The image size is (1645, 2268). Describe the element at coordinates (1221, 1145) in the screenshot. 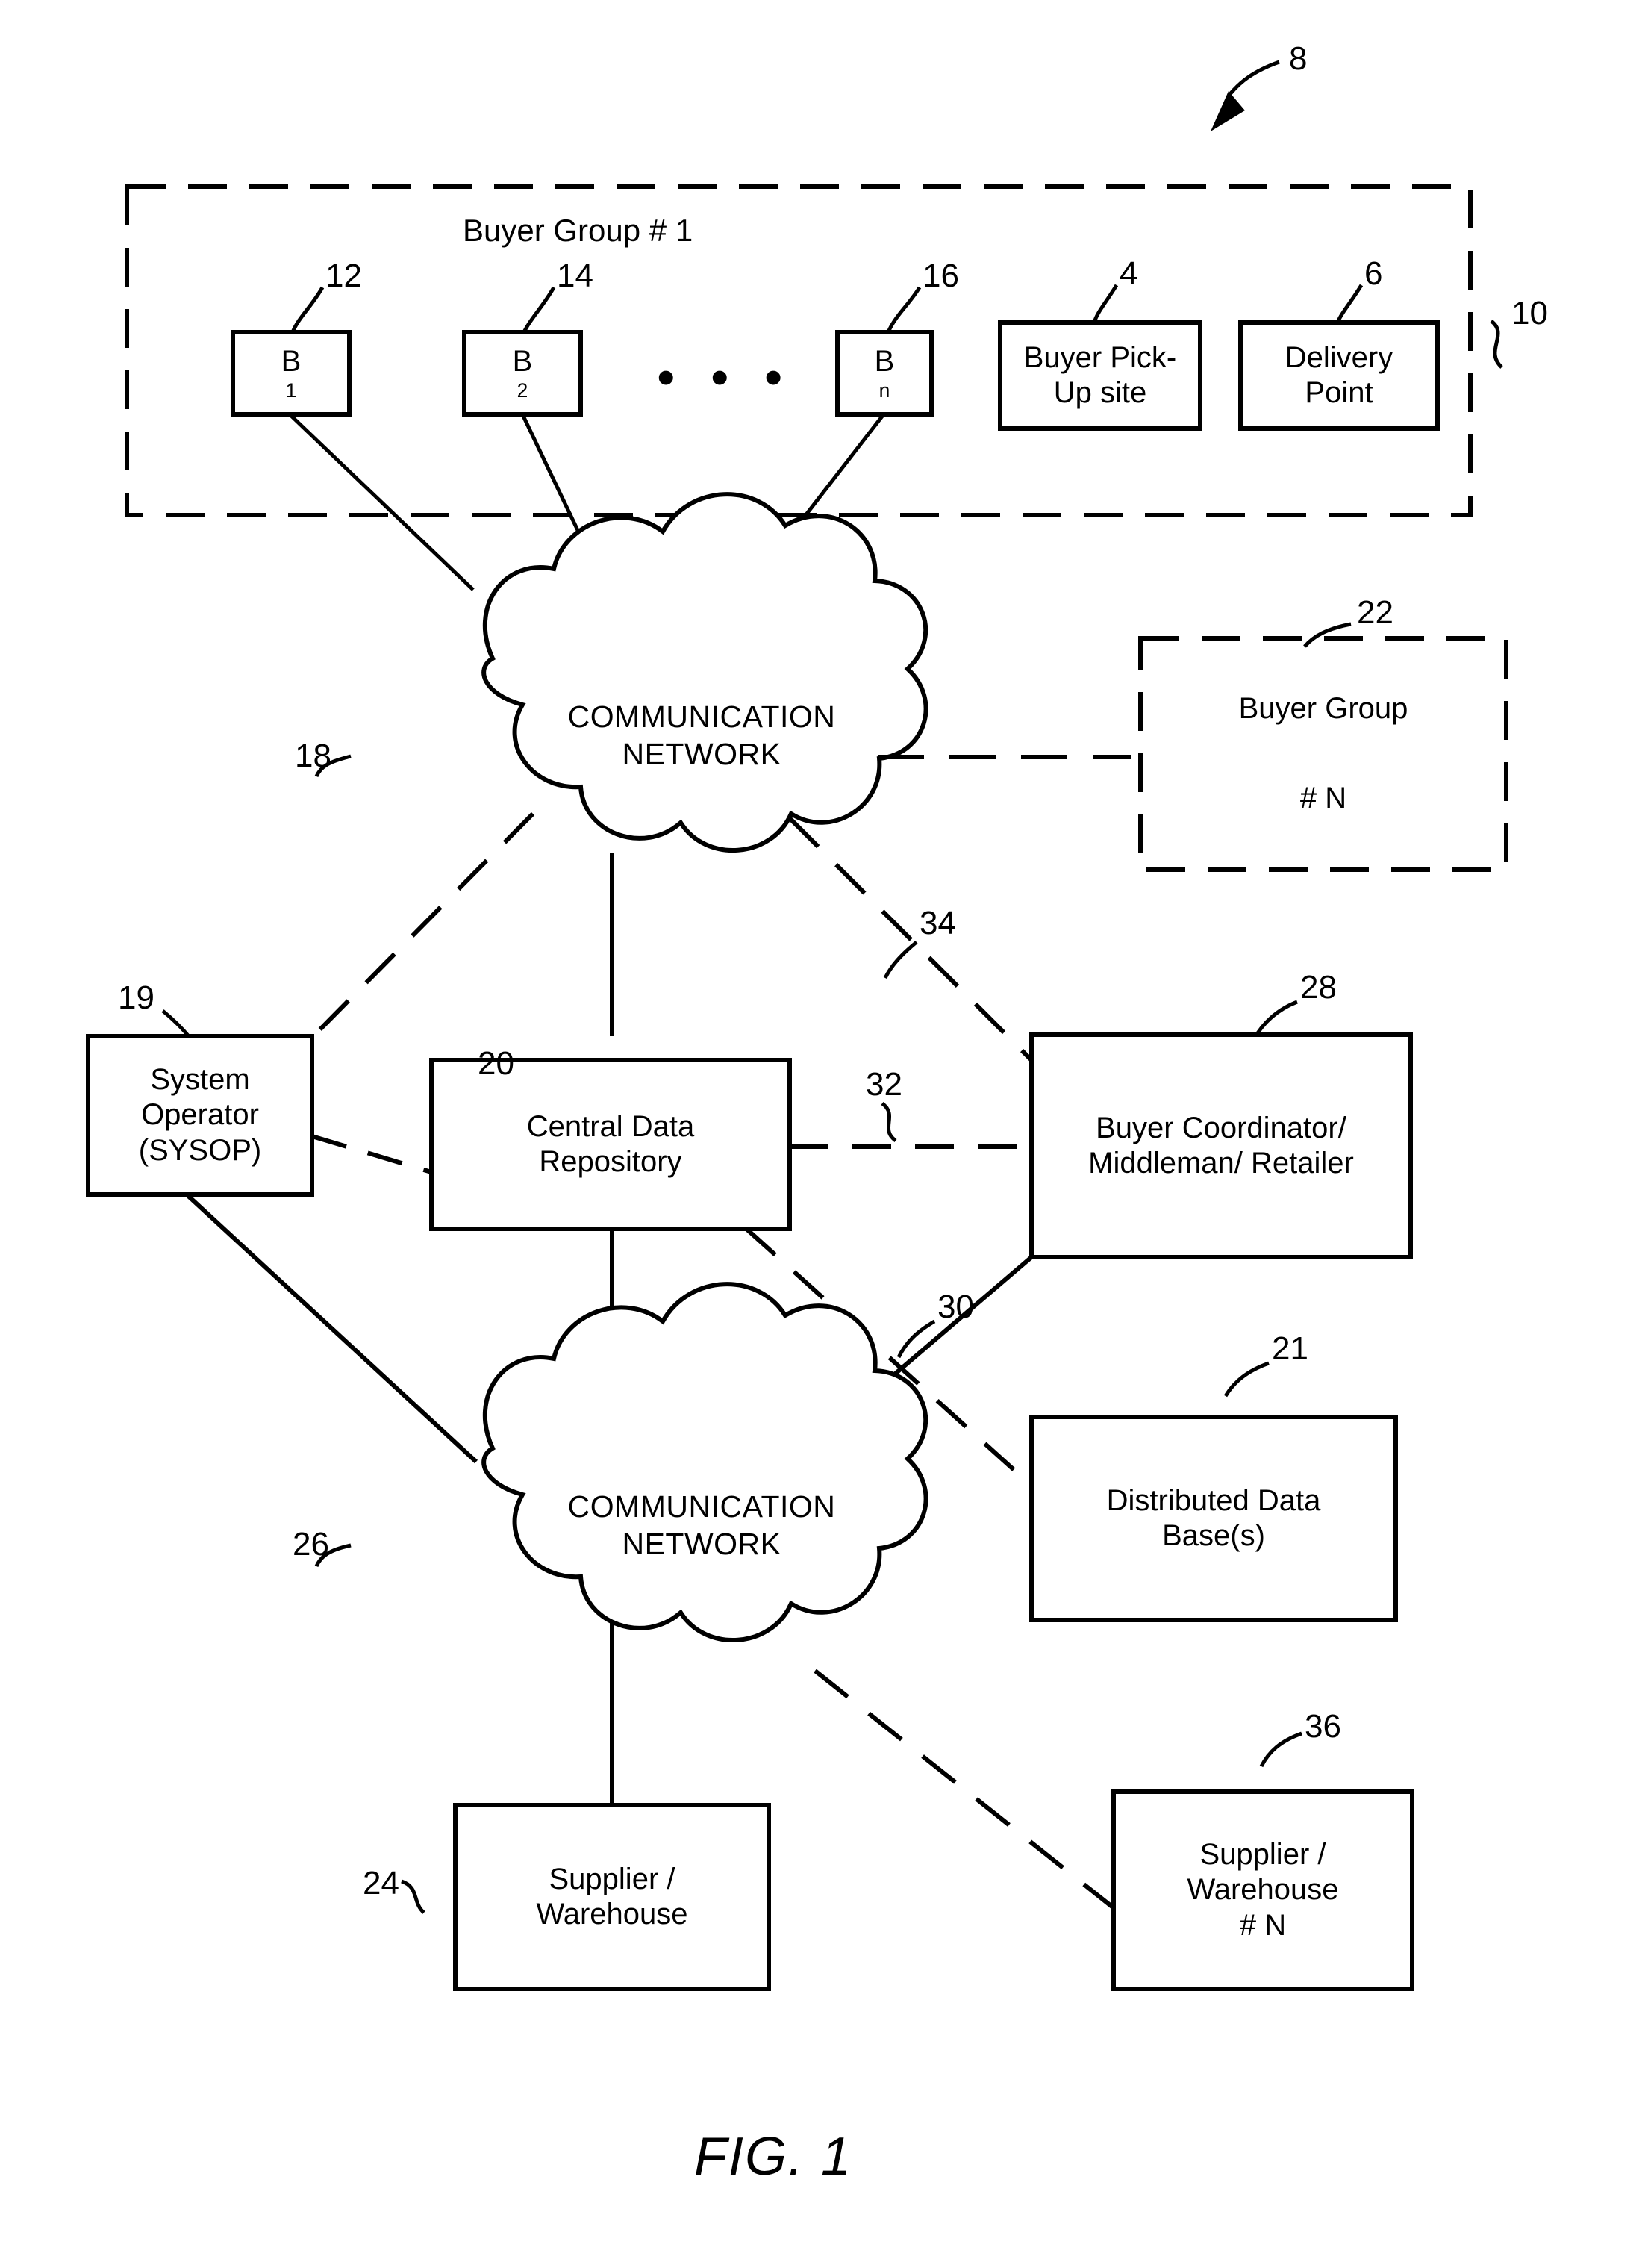

I see `buyer-coordinator-box` at that location.